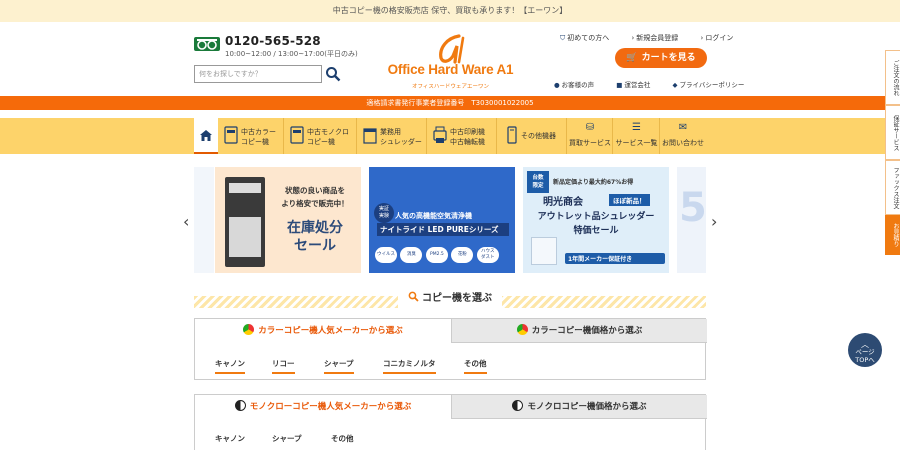 Image resolution: width=900 pixels, height=450 pixels. I want to click on device-icon, so click(512, 135).